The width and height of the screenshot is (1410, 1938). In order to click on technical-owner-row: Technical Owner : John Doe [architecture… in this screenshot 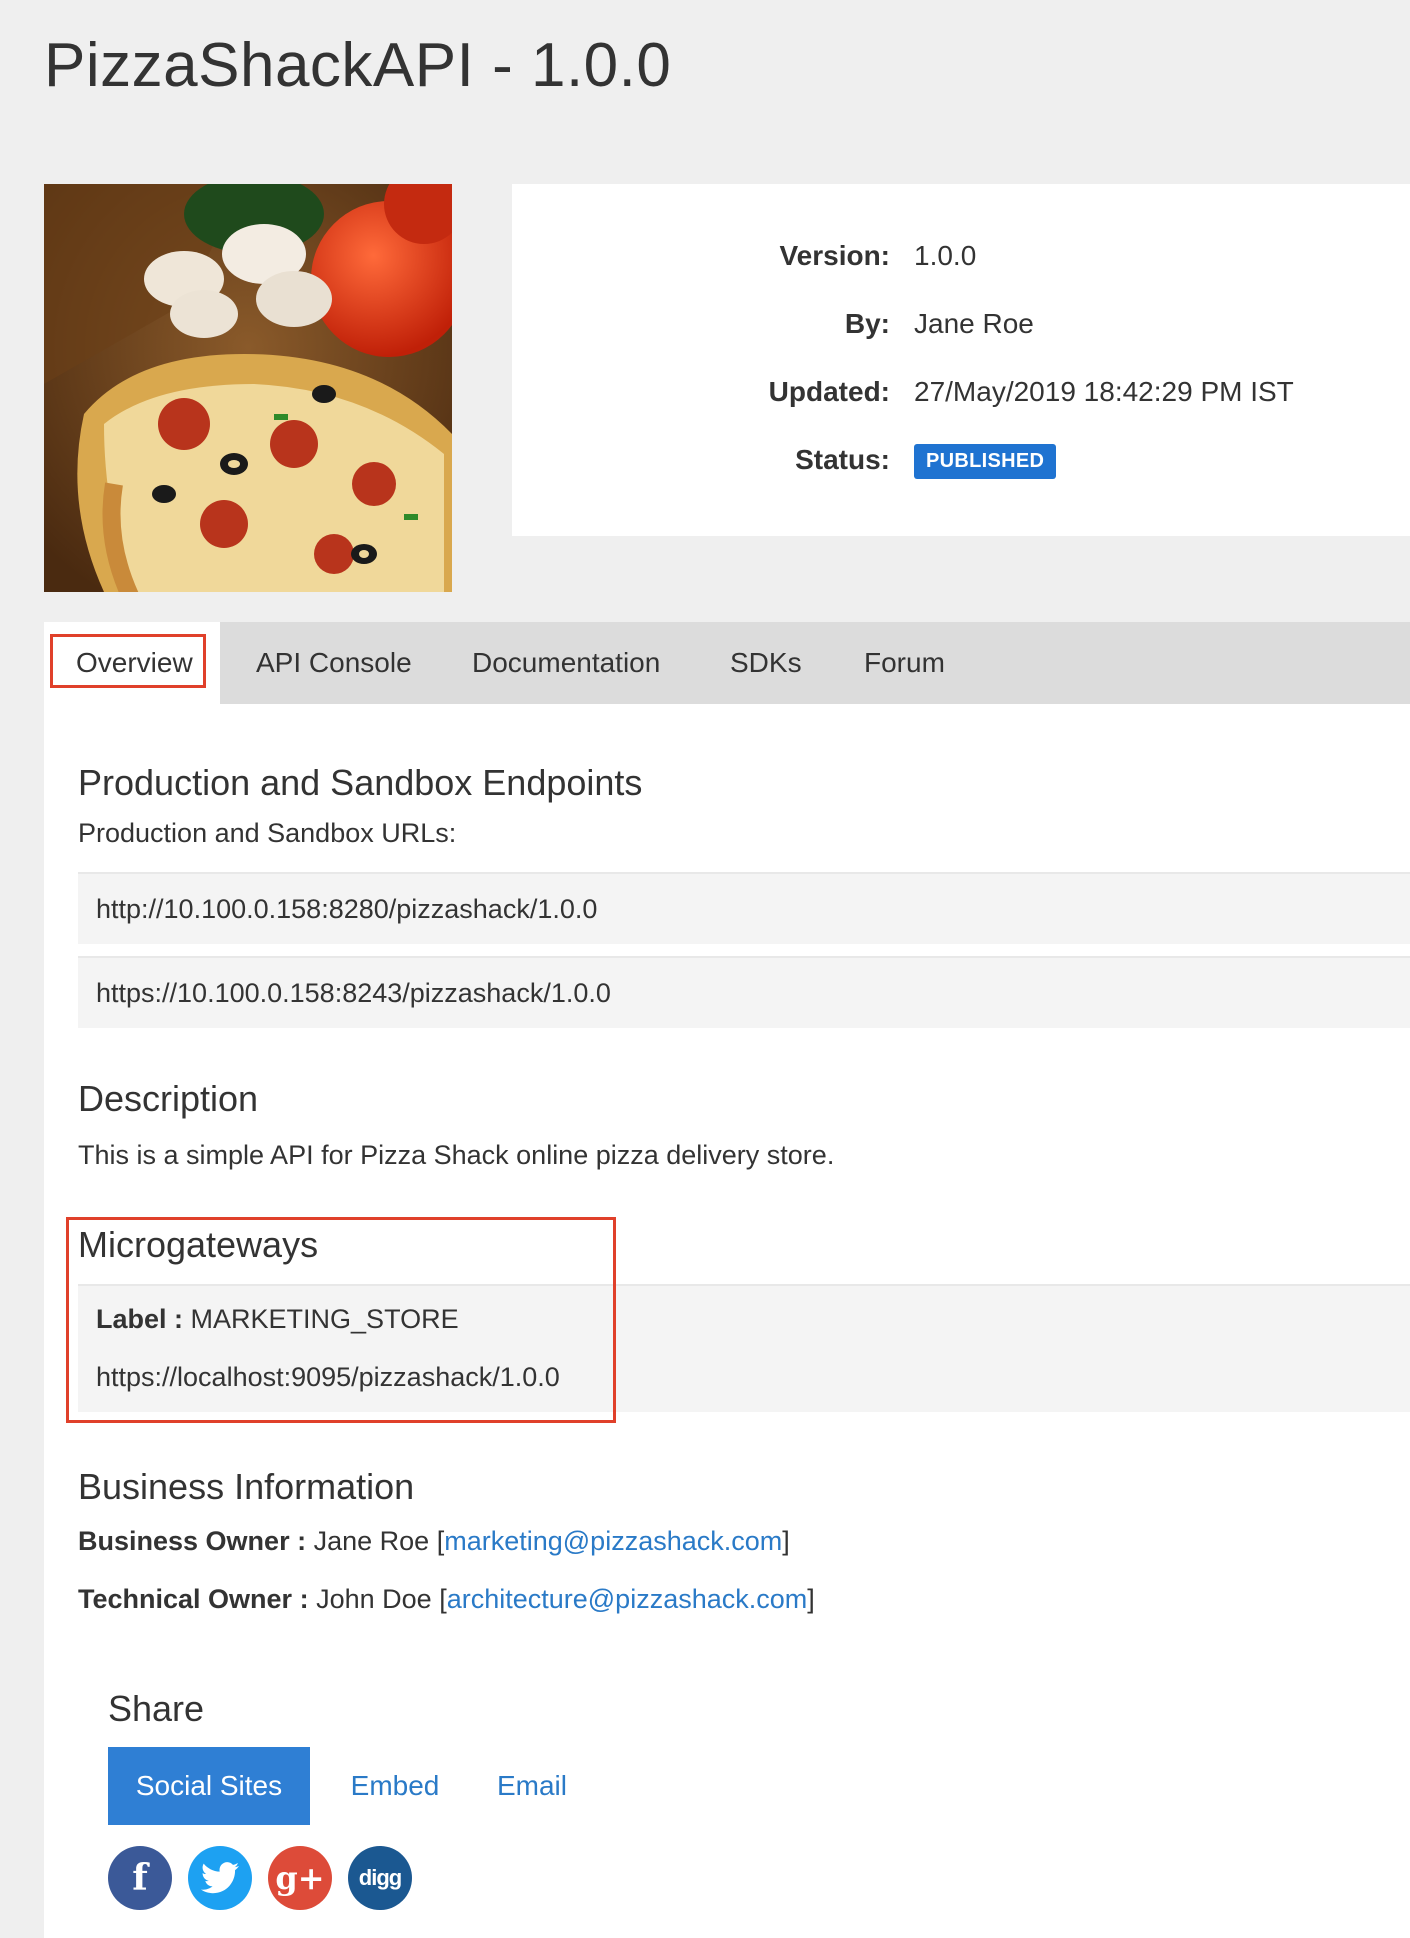, I will do `click(446, 1599)`.